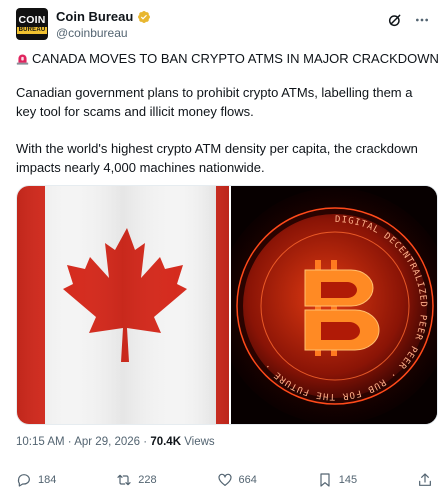 The image size is (447, 495). Describe the element at coordinates (136, 480) in the screenshot. I see `repost-button: 228` at that location.